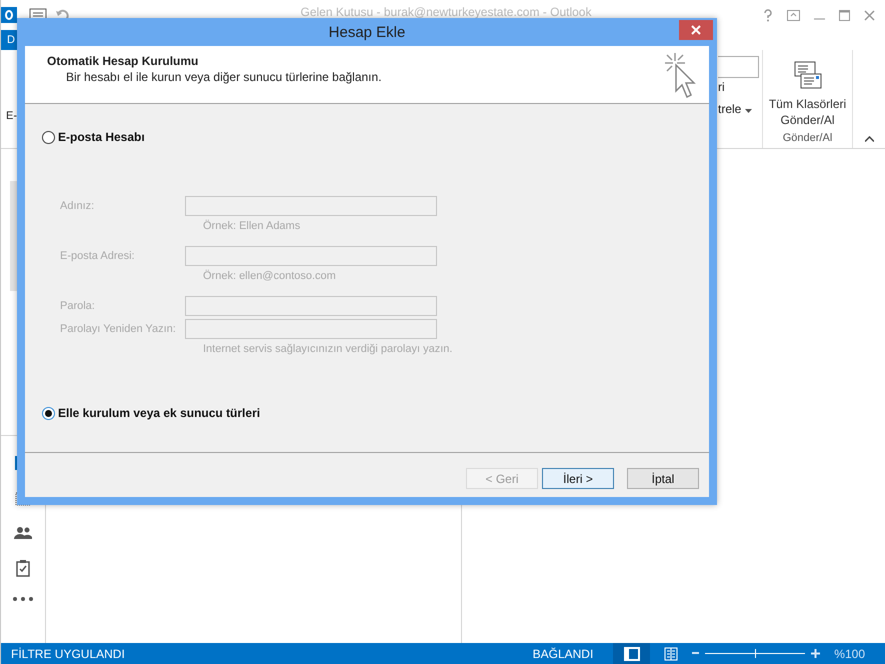 Image resolution: width=885 pixels, height=664 pixels. I want to click on field-label: Parola:, so click(78, 306).